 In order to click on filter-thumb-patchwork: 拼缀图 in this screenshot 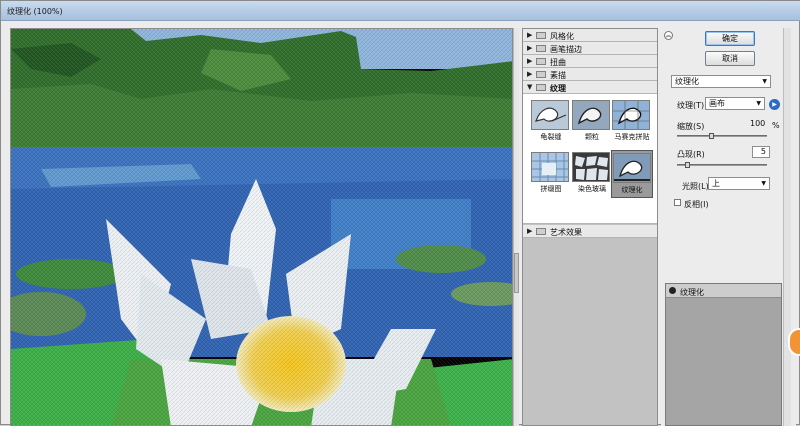, I will do `click(551, 174)`.